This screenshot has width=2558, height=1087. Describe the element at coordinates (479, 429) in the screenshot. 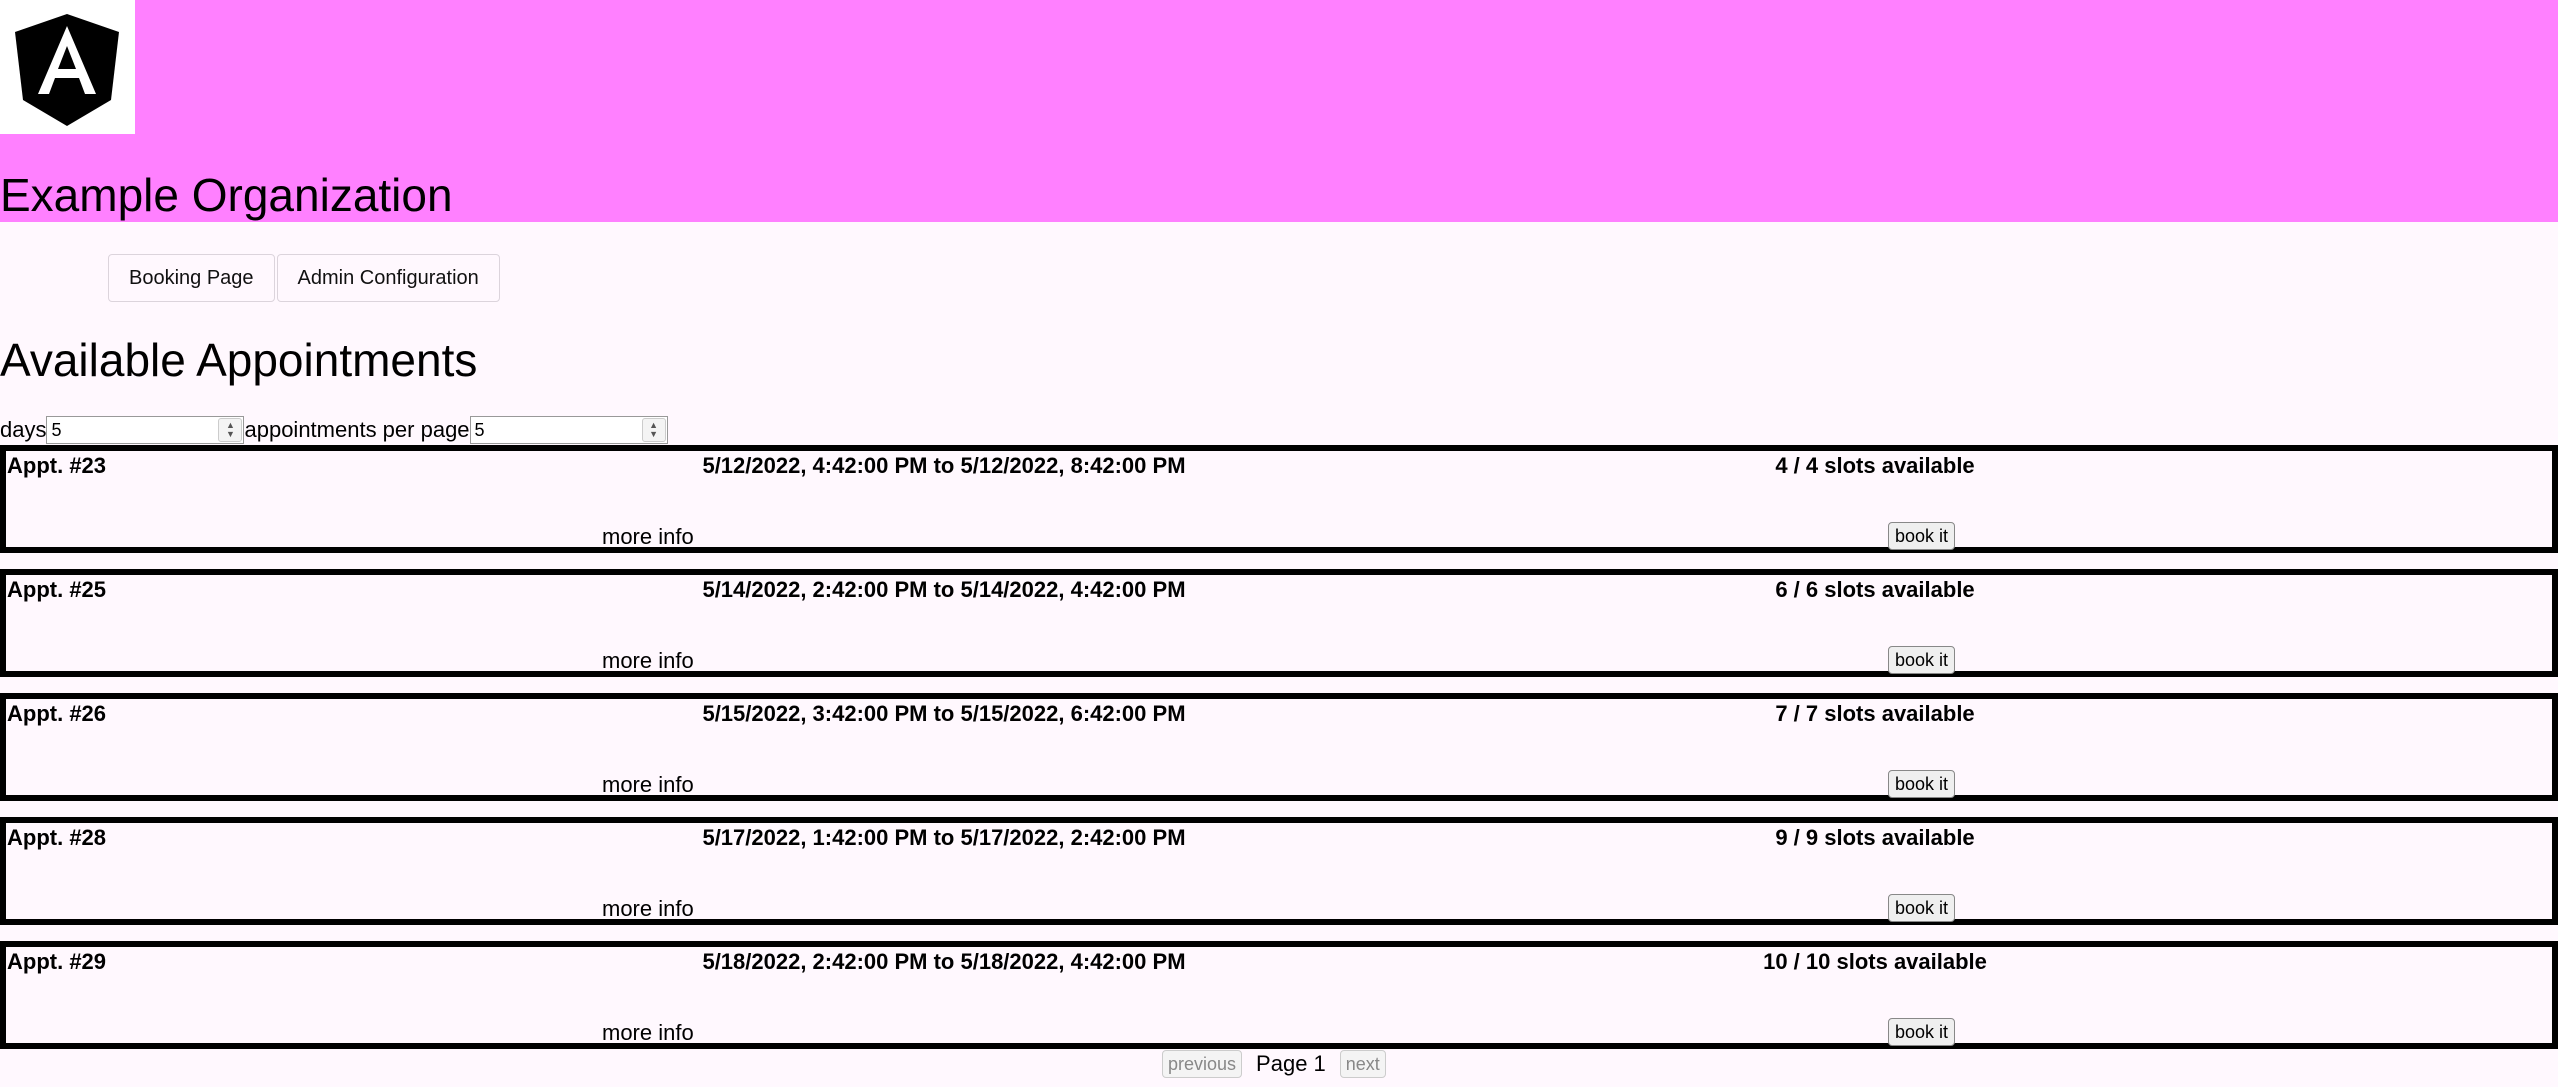

I see `per-page-input-value: 5` at that location.